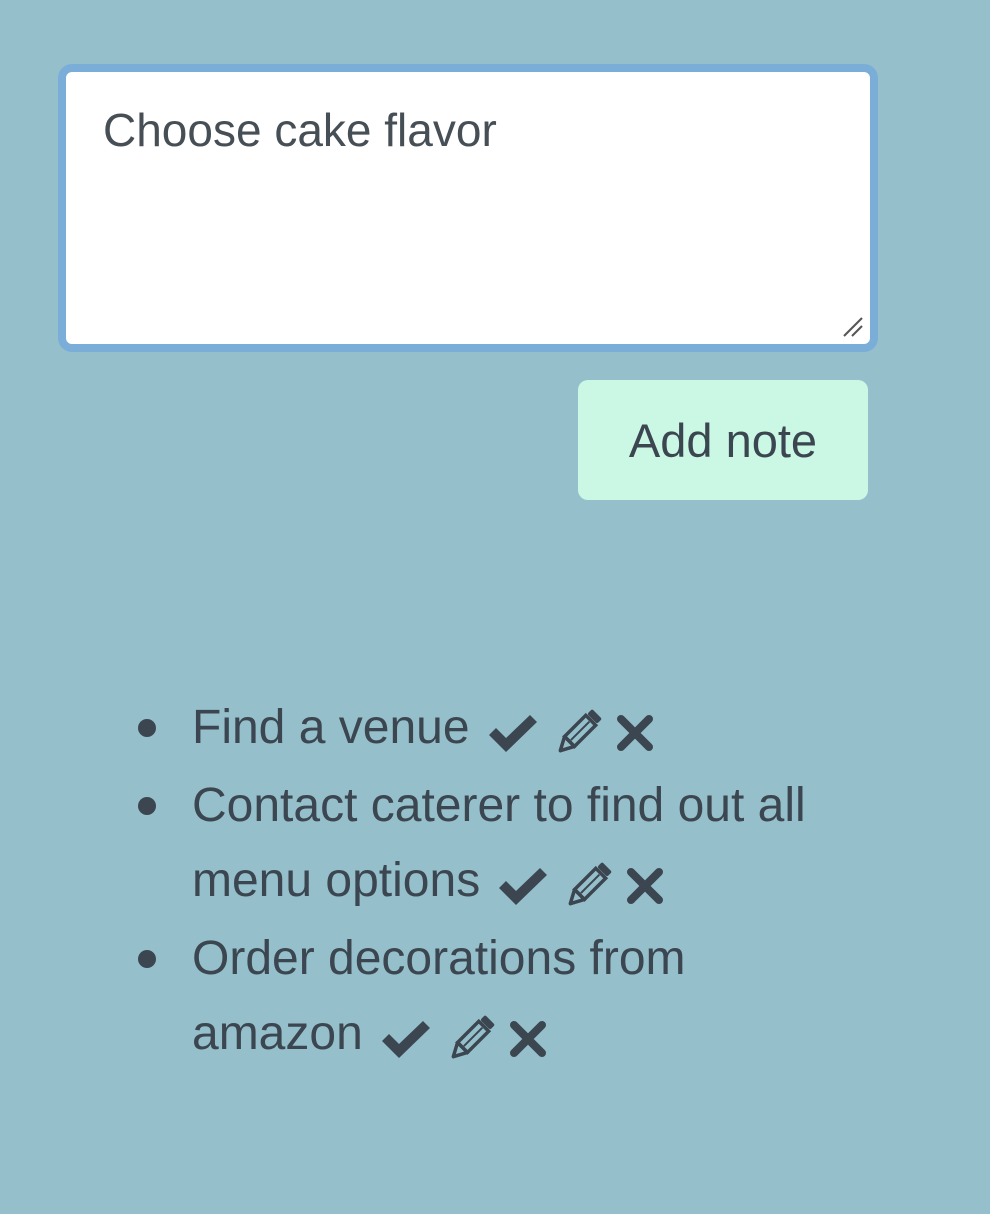  Describe the element at coordinates (331, 727) in the screenshot. I see `note-text: Find a venue` at that location.